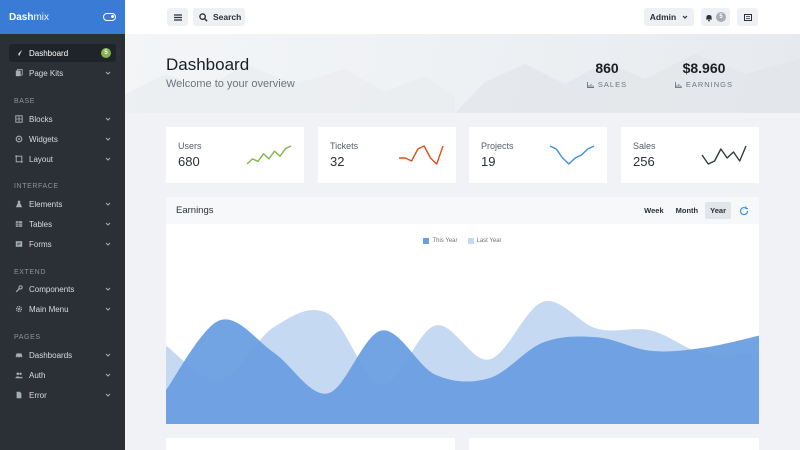 The image size is (800, 450). I want to click on stat-card-users: Users 680, so click(235, 155).